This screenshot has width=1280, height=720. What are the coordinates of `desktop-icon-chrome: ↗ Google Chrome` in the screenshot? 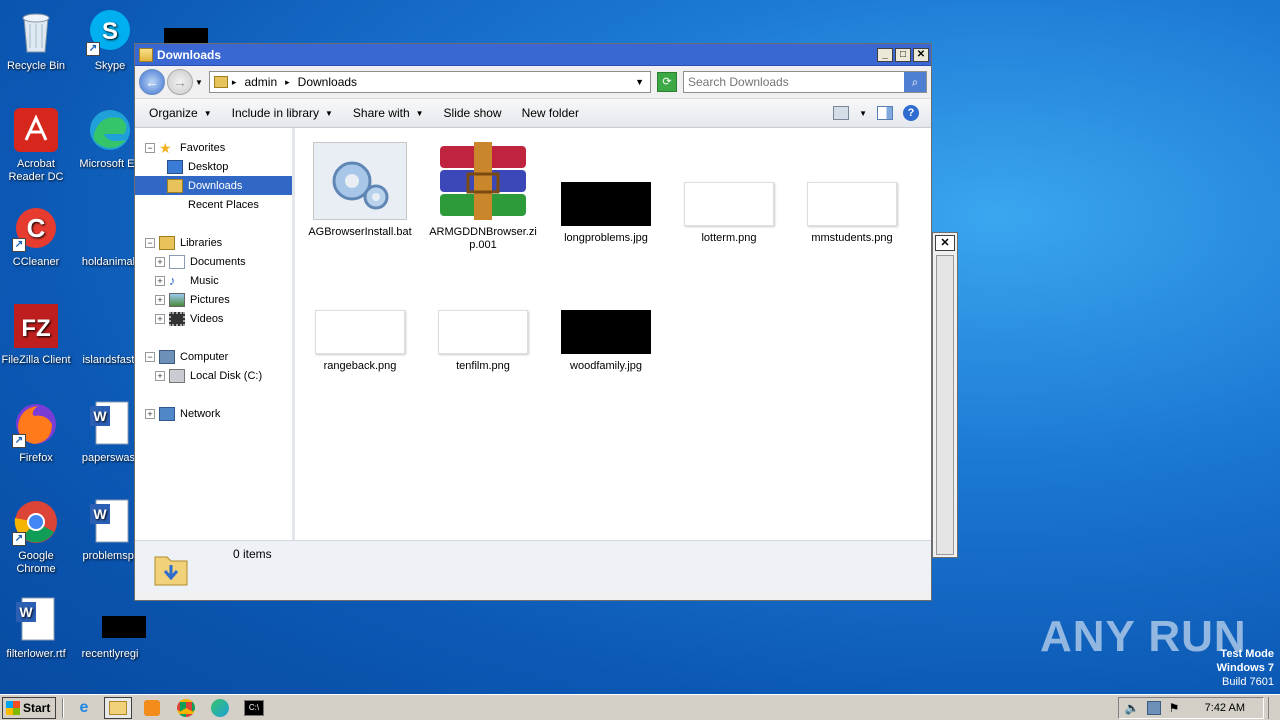 It's located at (37, 537).